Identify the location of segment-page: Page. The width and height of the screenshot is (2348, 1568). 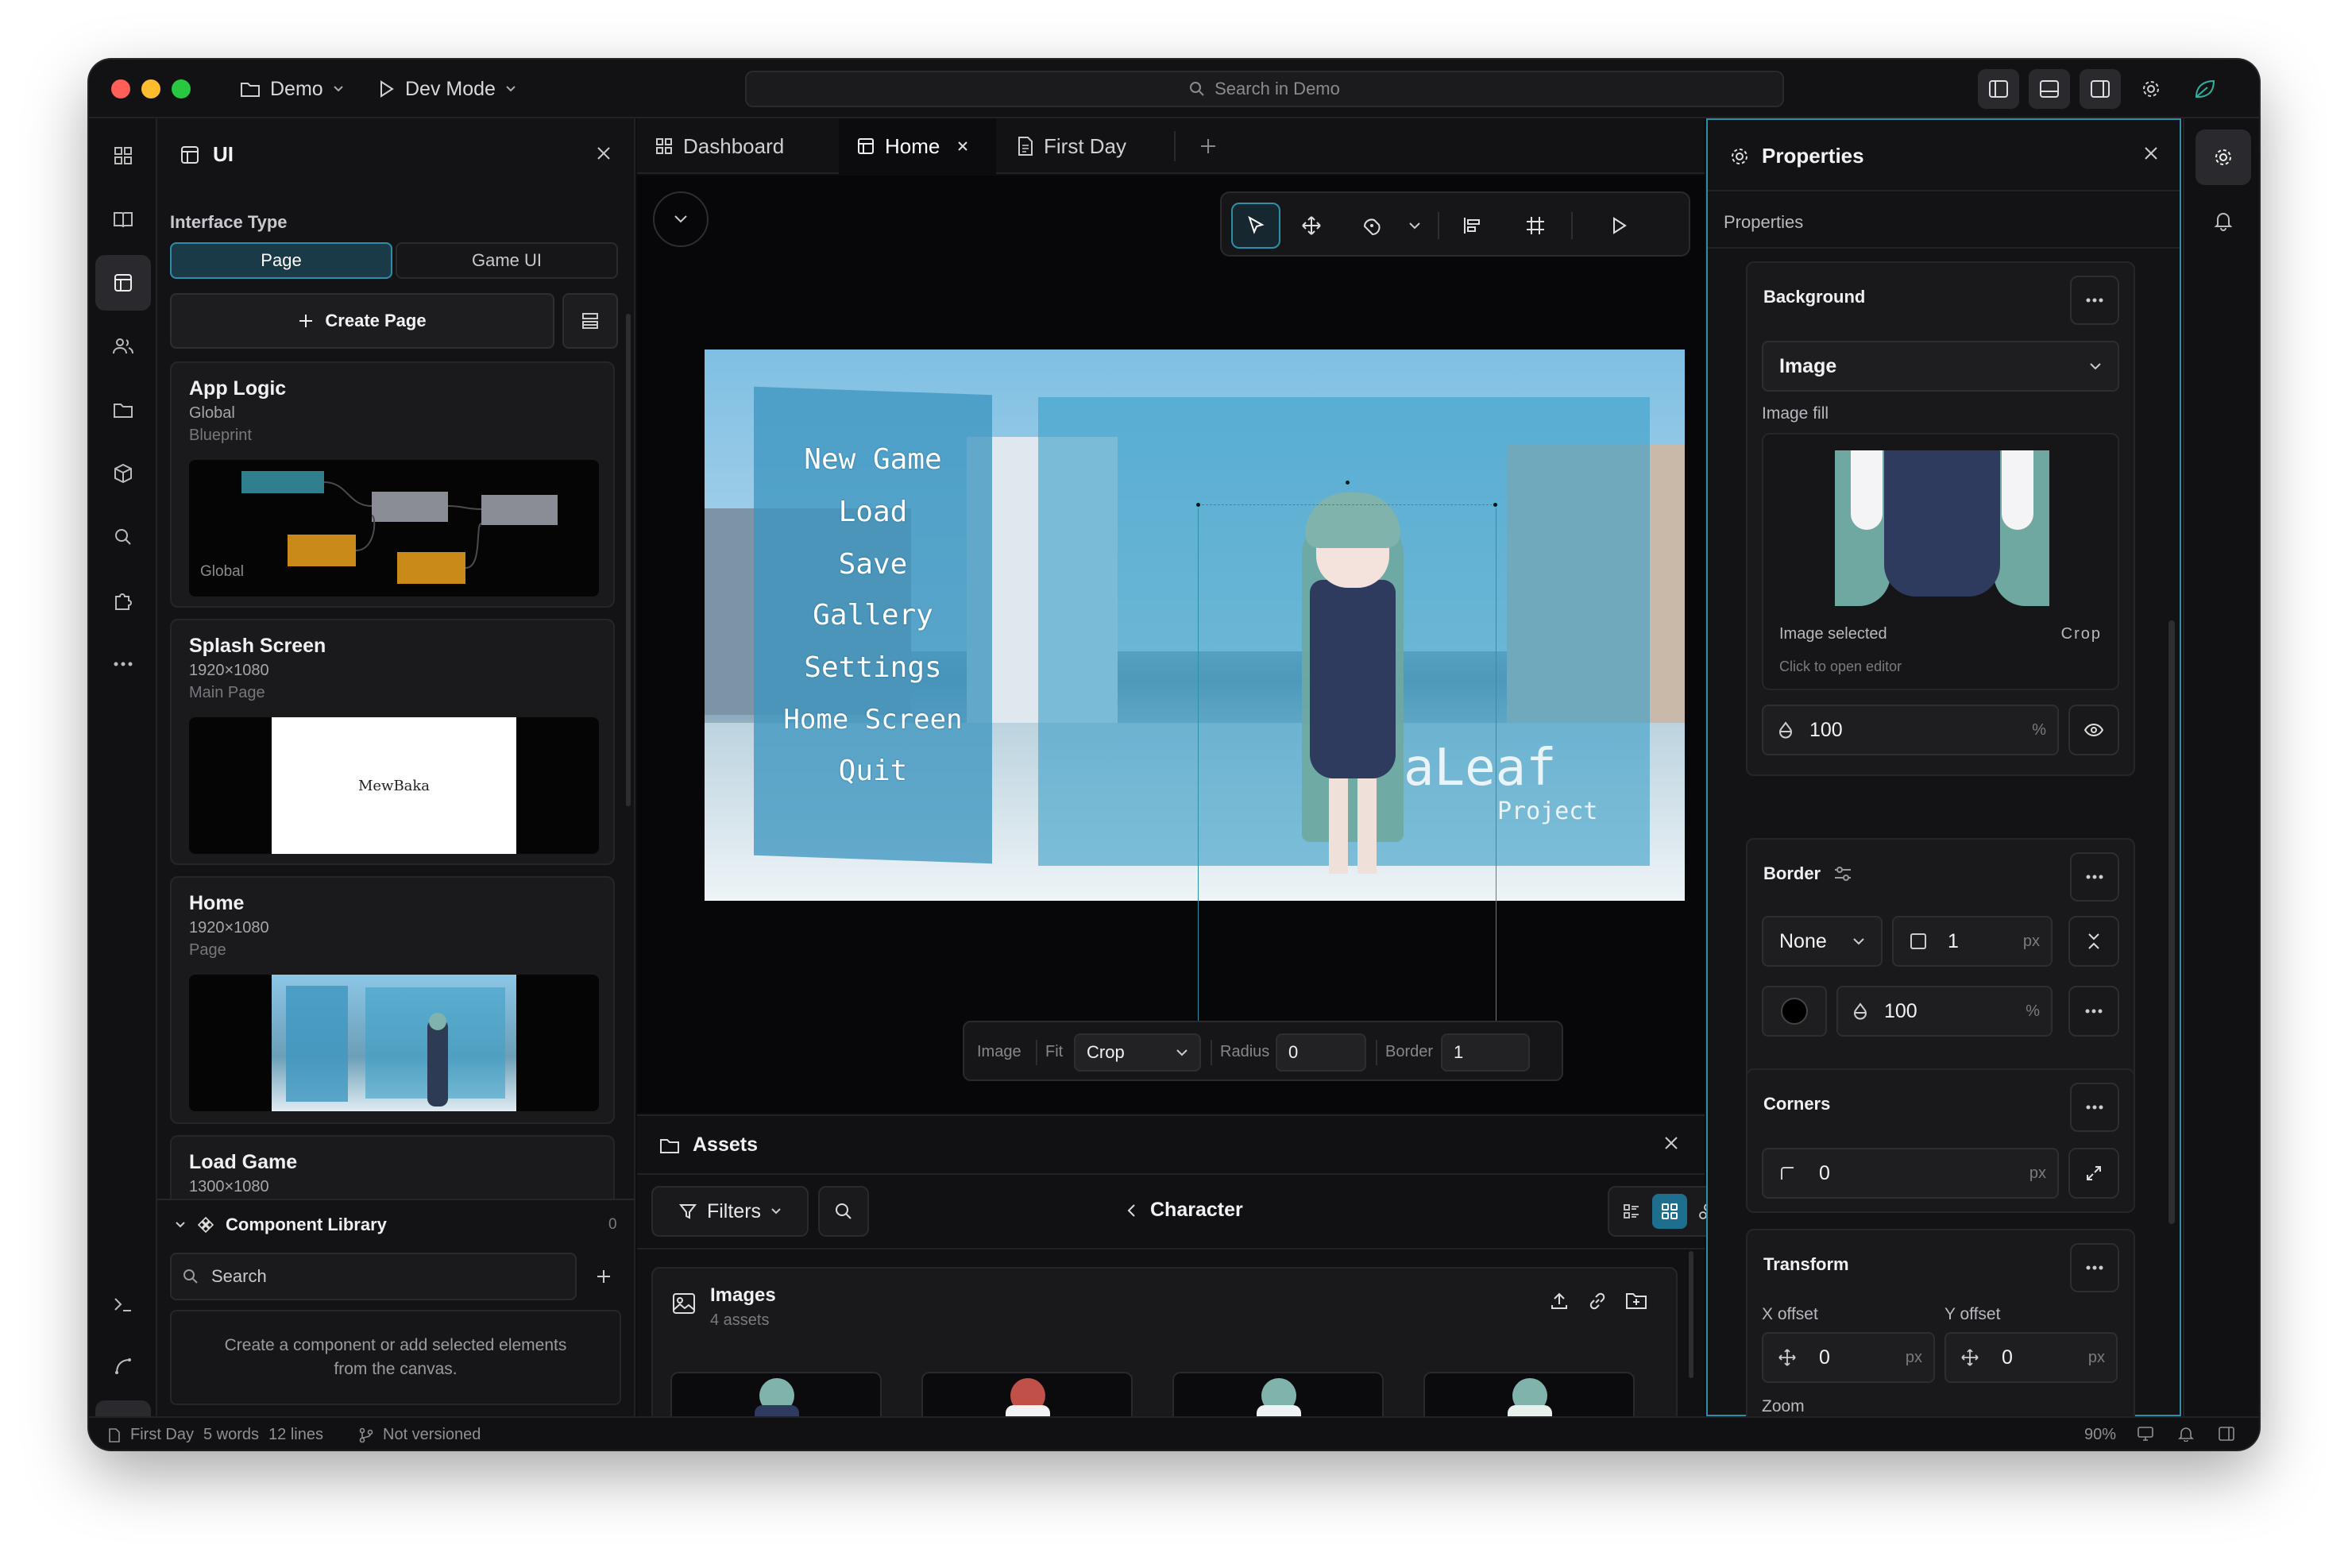
(281, 260).